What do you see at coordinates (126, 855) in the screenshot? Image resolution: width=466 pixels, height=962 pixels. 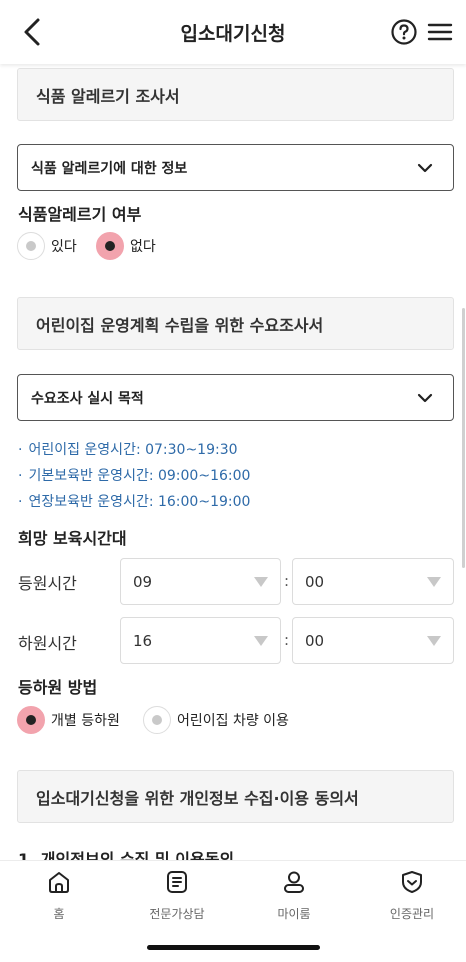 I see `privacy-subheading: 1. 개인정보의 수집 및 이용동의` at bounding box center [126, 855].